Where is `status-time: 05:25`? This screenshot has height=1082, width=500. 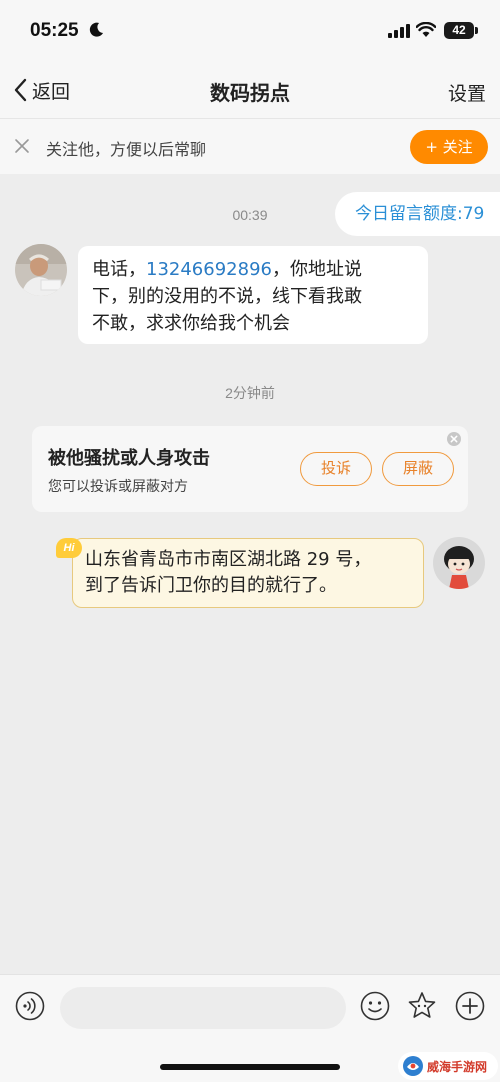
status-time: 05:25 is located at coordinates (54, 30).